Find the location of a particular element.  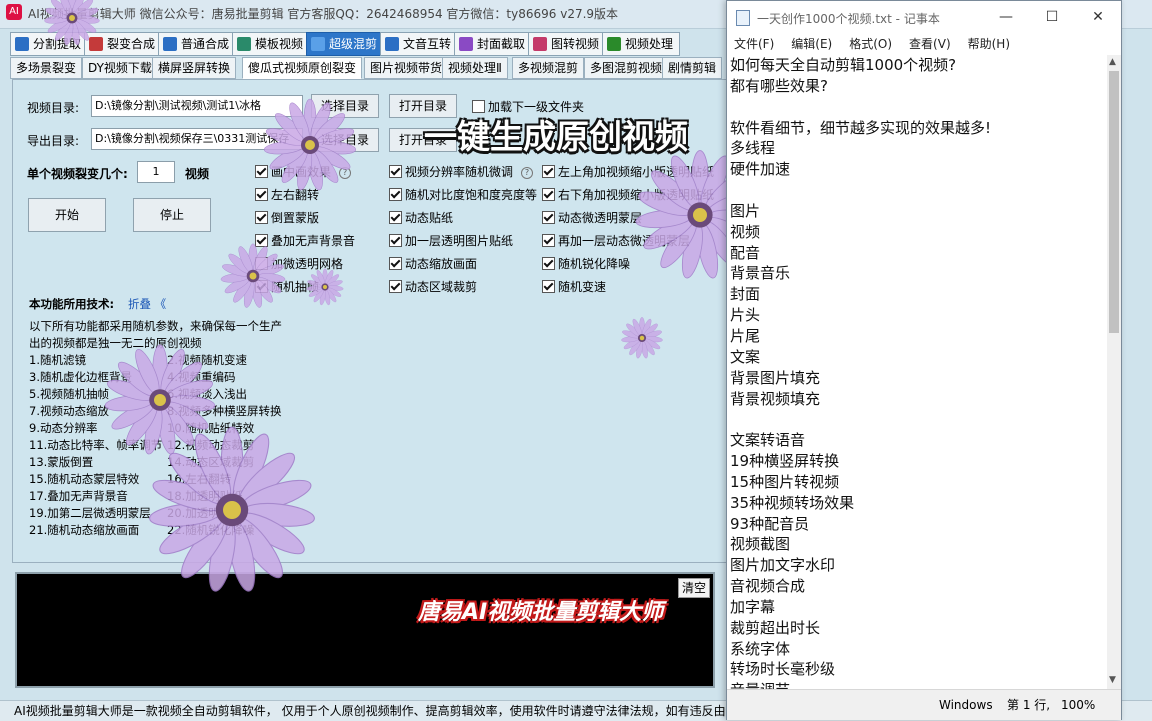

scroll-up-icon: ▲ is located at coordinates (1112, 62).